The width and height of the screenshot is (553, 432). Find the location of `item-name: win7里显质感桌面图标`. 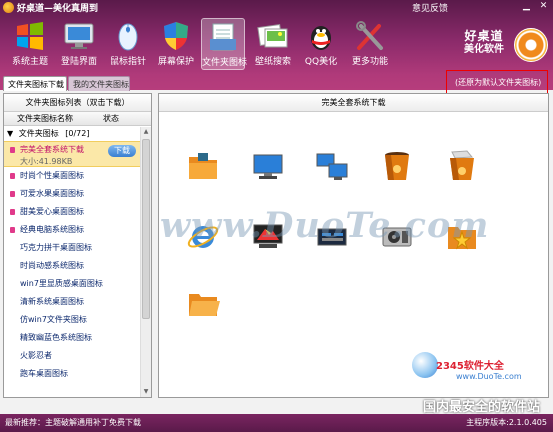

item-name: win7里显质感桌面图标 is located at coordinates (61, 283).